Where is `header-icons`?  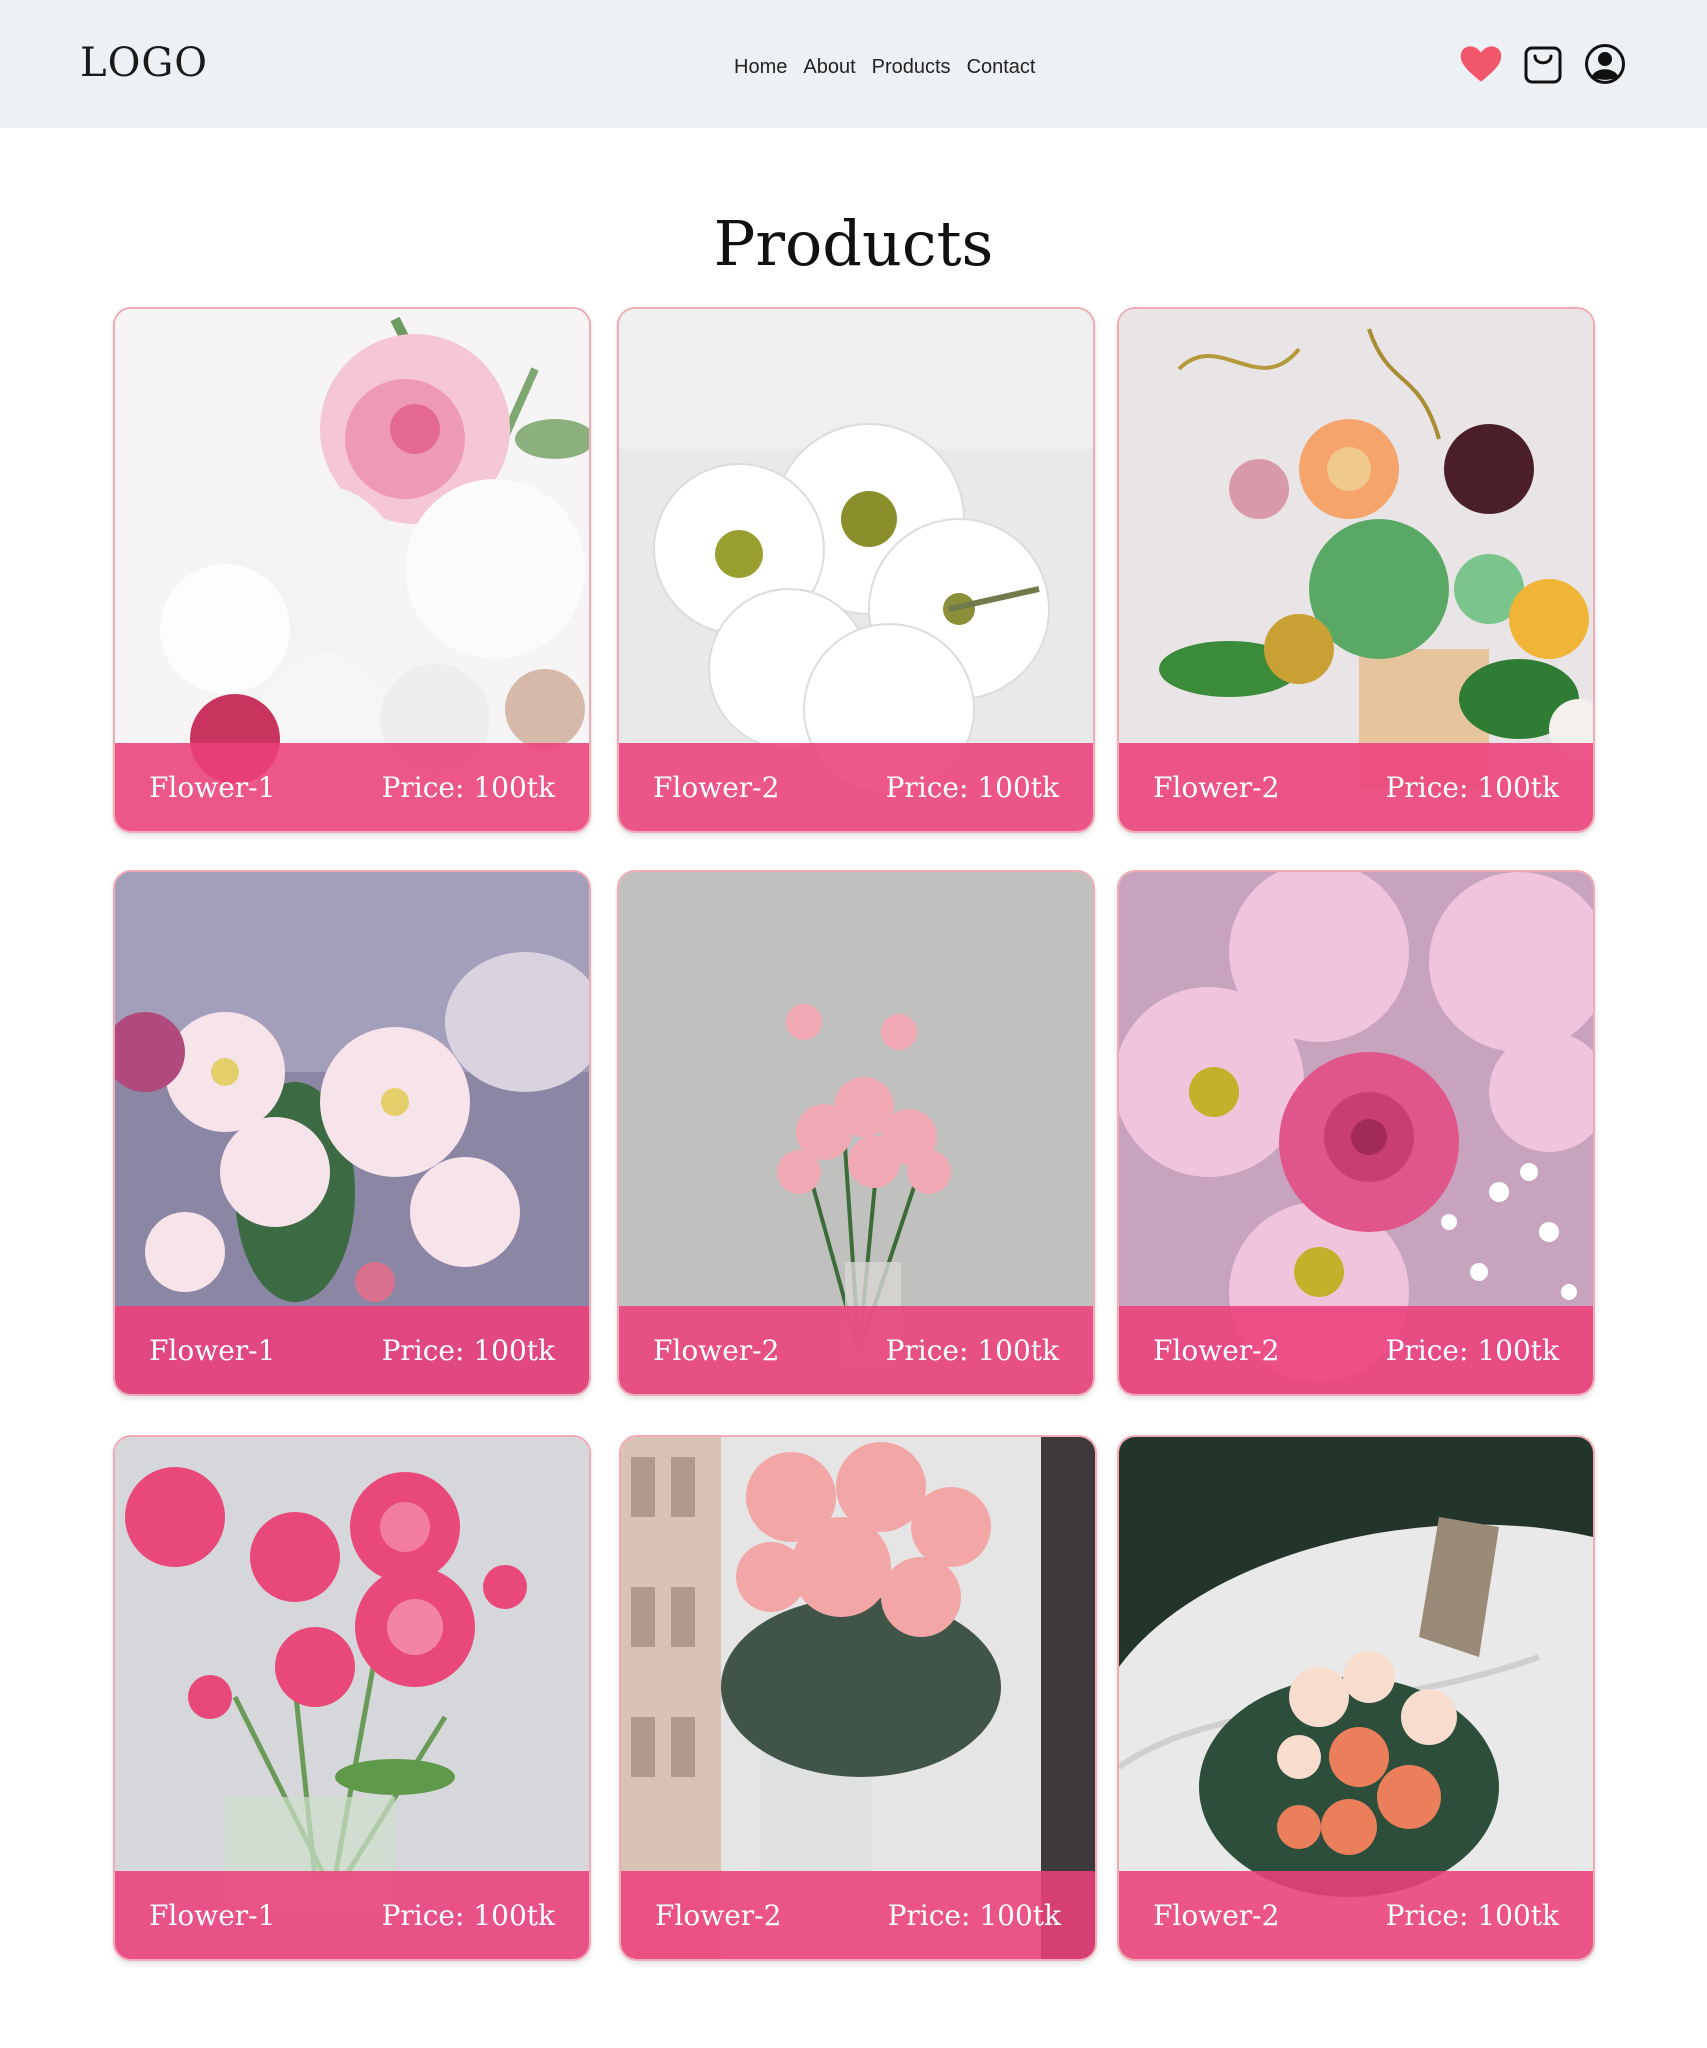 header-icons is located at coordinates (1543, 64).